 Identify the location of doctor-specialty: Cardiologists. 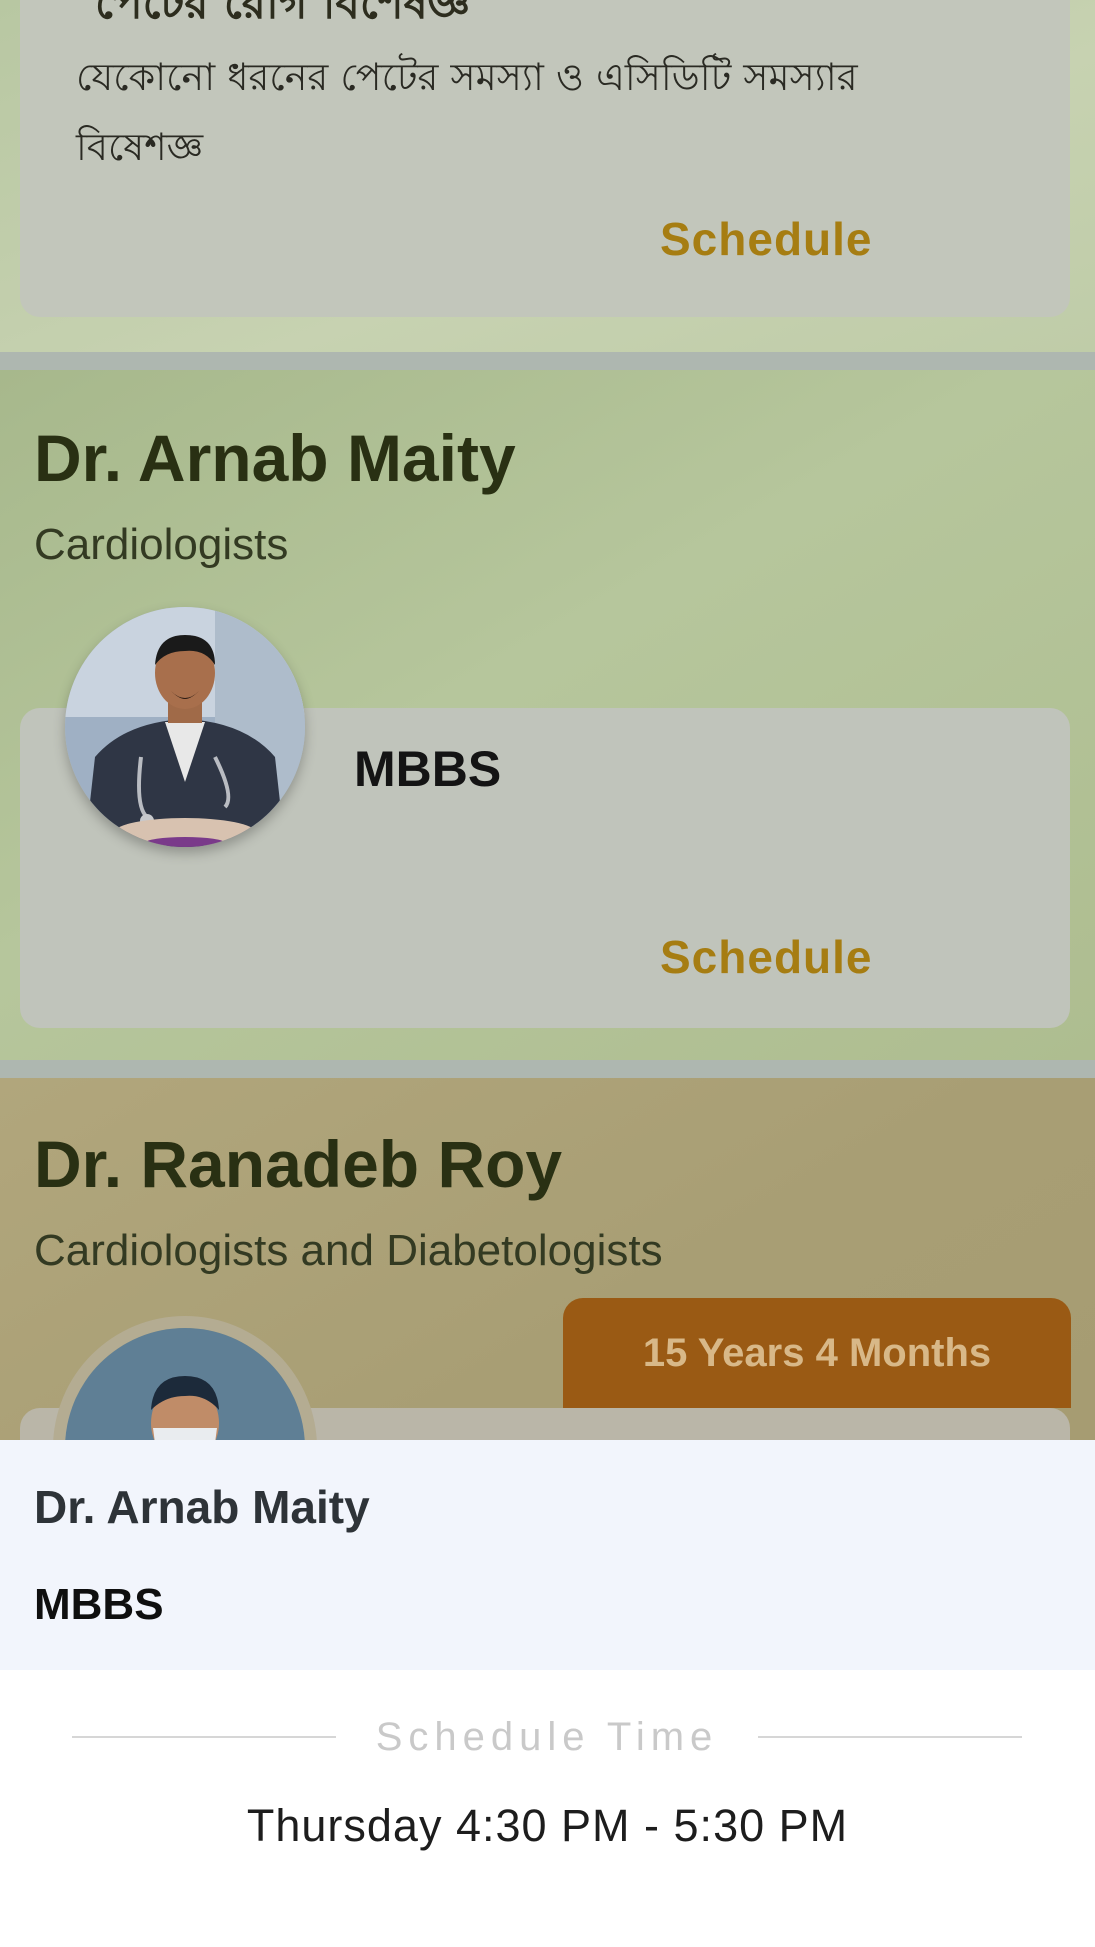
(161, 544).